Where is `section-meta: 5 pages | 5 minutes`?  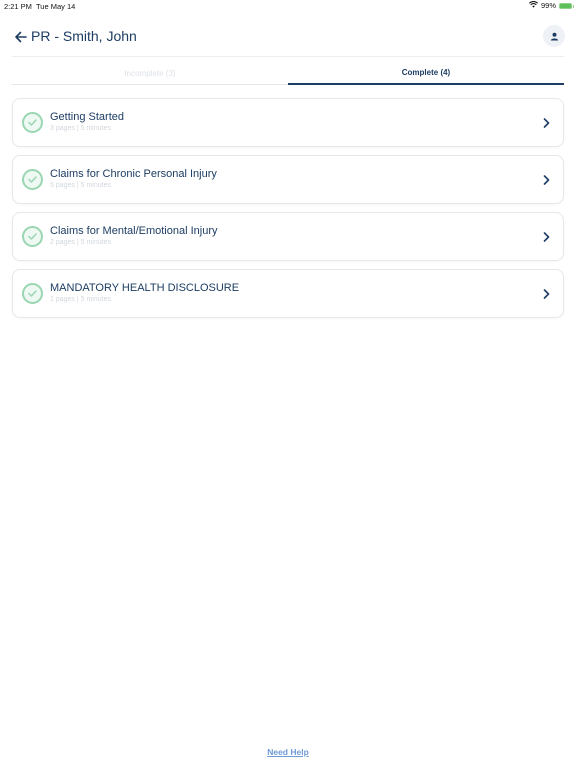 section-meta: 5 pages | 5 minutes is located at coordinates (80, 185).